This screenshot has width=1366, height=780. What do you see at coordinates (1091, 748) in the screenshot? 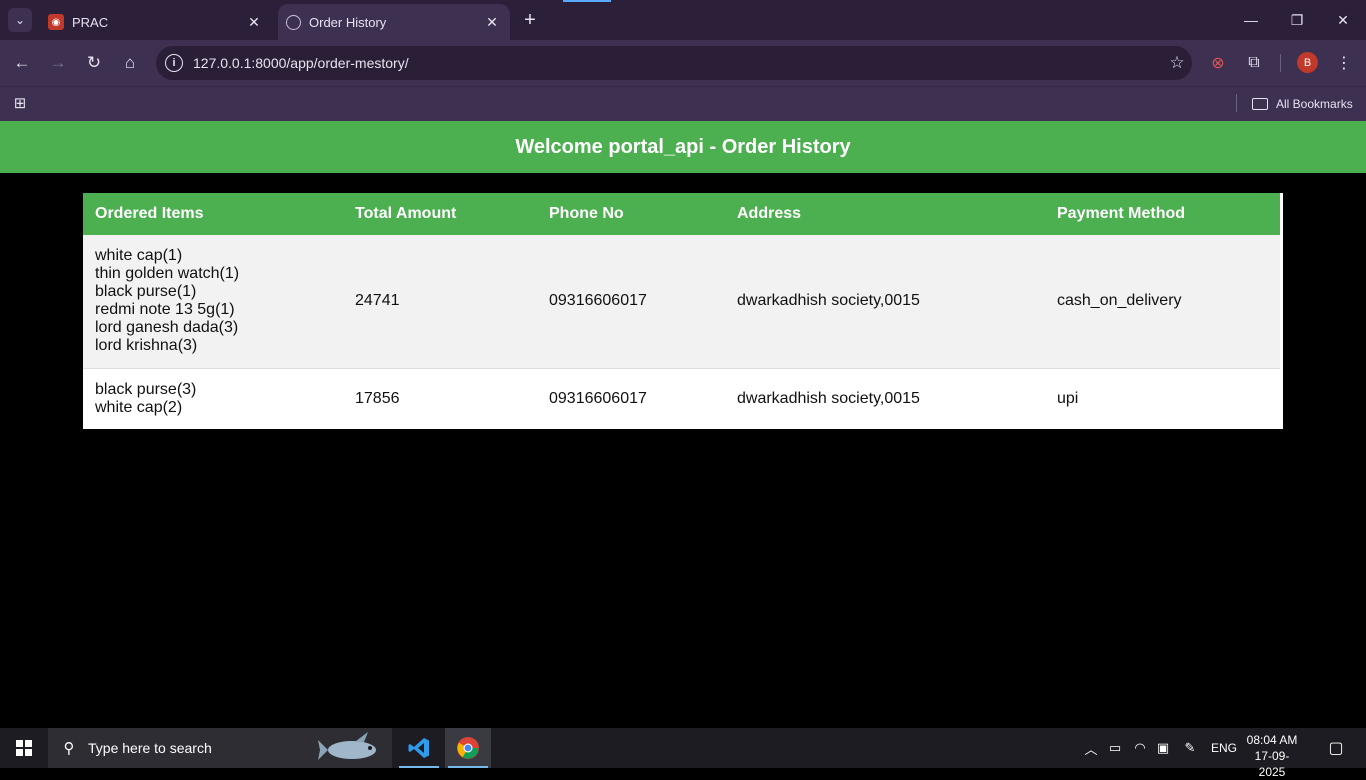
I see `show-hidden-icons-chevron-icon: ︿` at bounding box center [1091, 748].